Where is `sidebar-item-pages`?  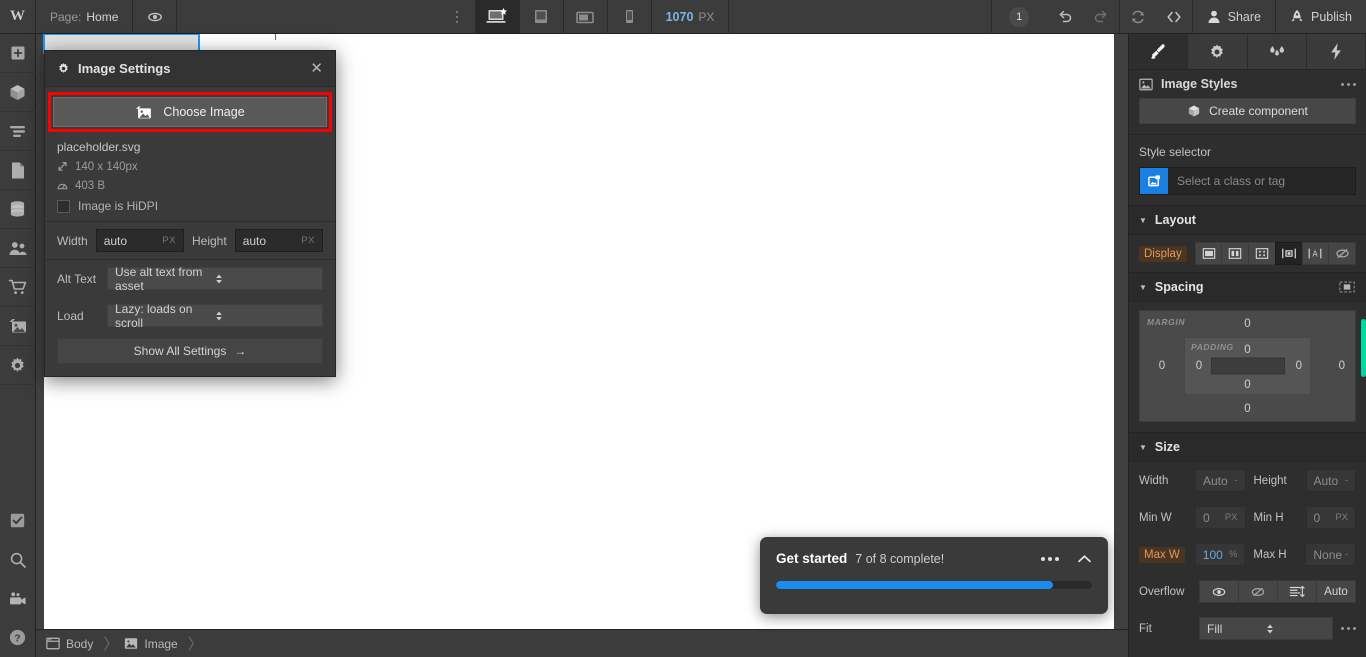
sidebar-item-pages is located at coordinates (18, 170).